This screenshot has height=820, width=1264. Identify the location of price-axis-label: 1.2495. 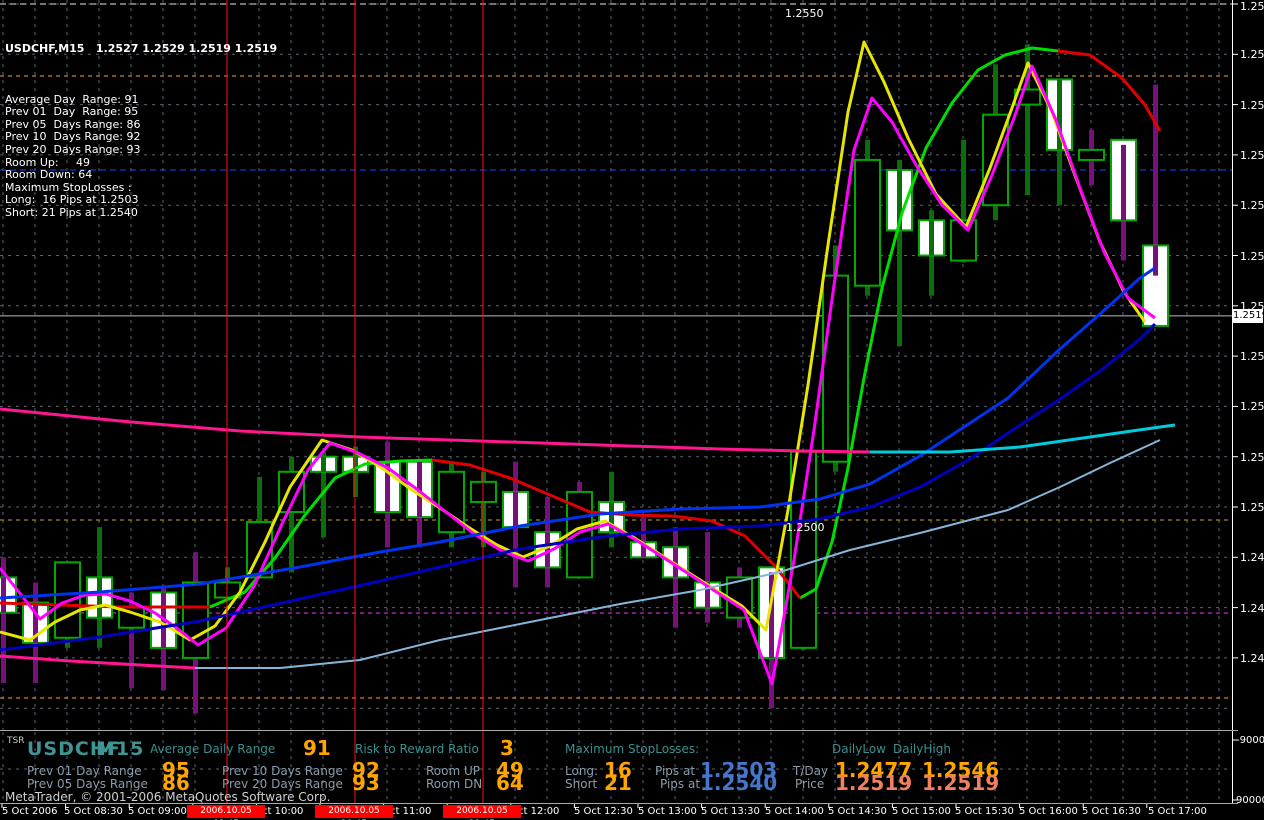
(1252, 558).